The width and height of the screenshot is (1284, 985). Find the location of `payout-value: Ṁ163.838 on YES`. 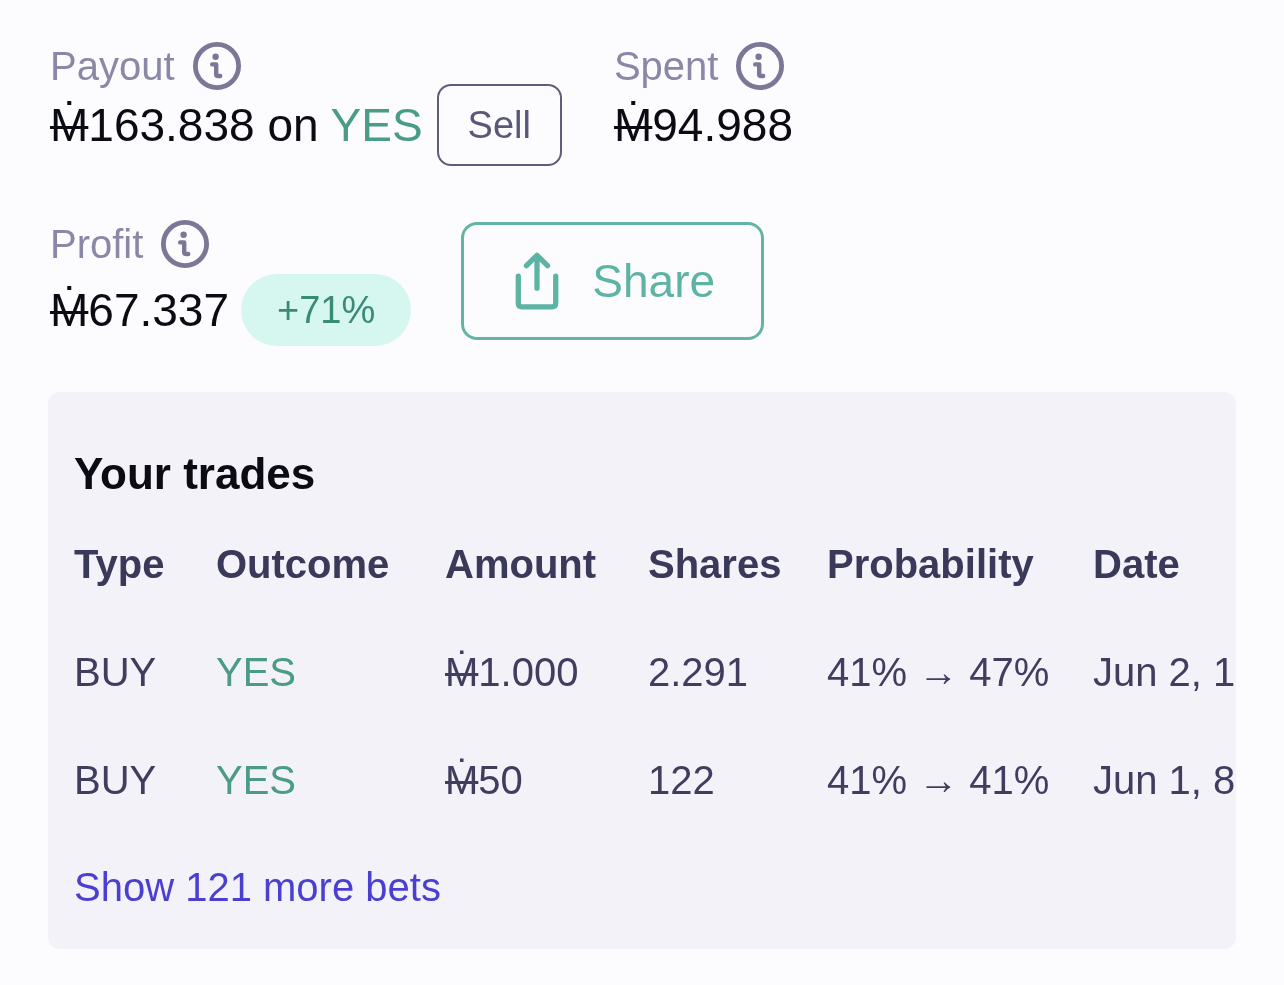

payout-value: Ṁ163.838 on YES is located at coordinates (236, 125).